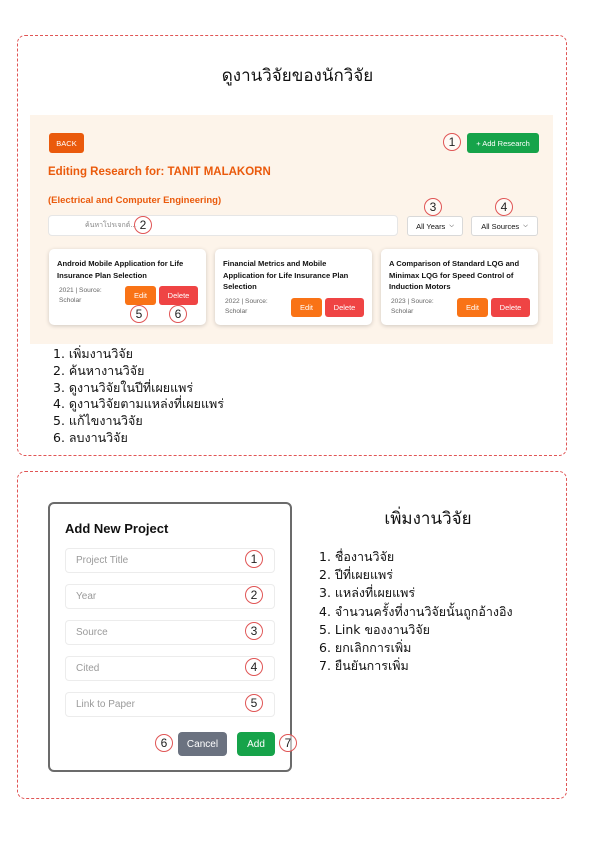 The height and width of the screenshot is (842, 595). What do you see at coordinates (357, 556) in the screenshot?
I see `legend-item: 1. ชื่องานวิจัย` at bounding box center [357, 556].